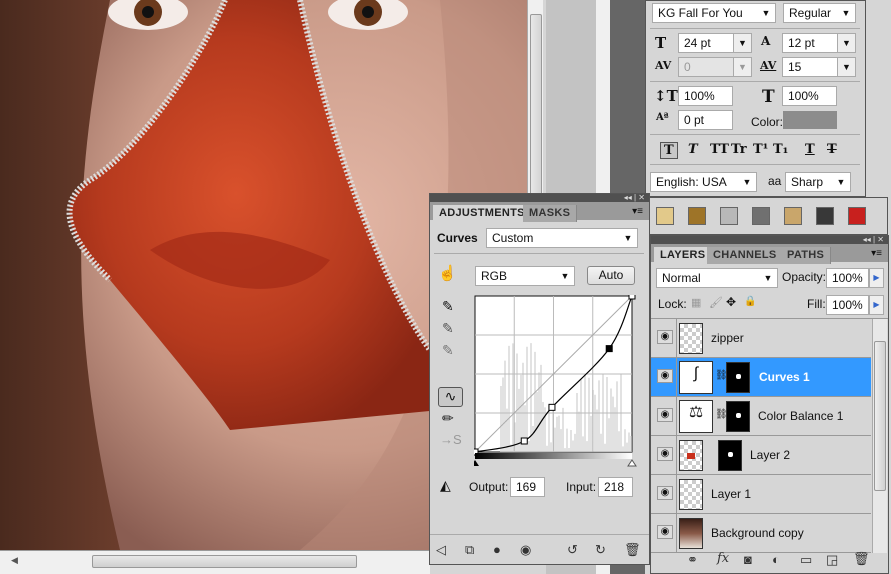 The height and width of the screenshot is (574, 891). I want to click on layer-style-fx-icon: fx, so click(723, 558).